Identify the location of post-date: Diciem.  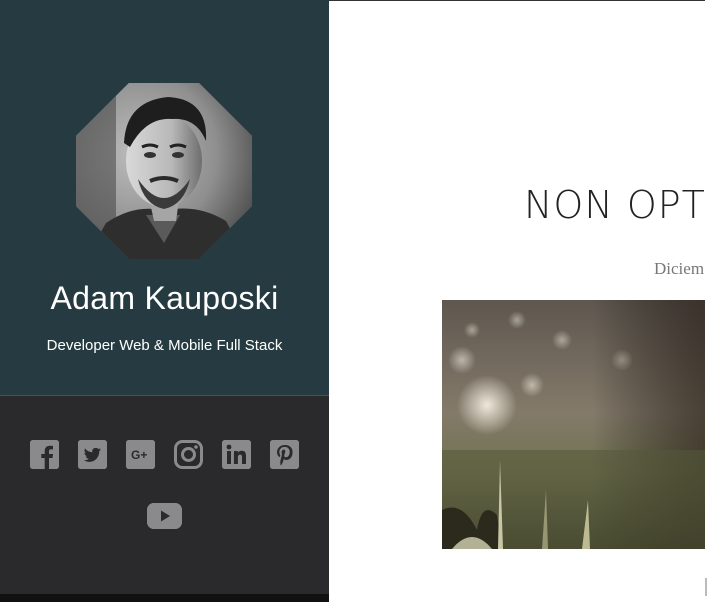
(679, 268).